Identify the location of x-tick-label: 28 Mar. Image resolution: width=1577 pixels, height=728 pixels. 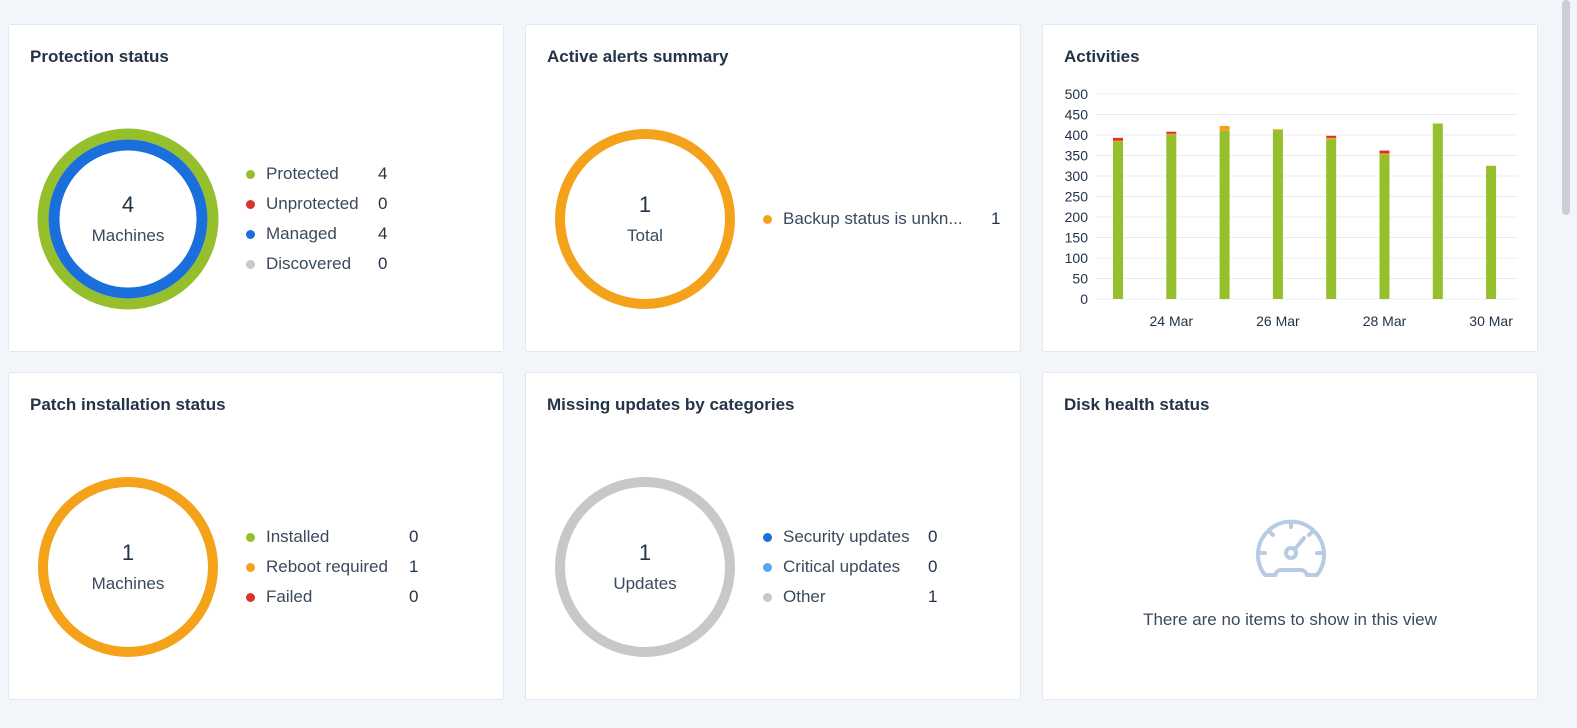
(1385, 321).